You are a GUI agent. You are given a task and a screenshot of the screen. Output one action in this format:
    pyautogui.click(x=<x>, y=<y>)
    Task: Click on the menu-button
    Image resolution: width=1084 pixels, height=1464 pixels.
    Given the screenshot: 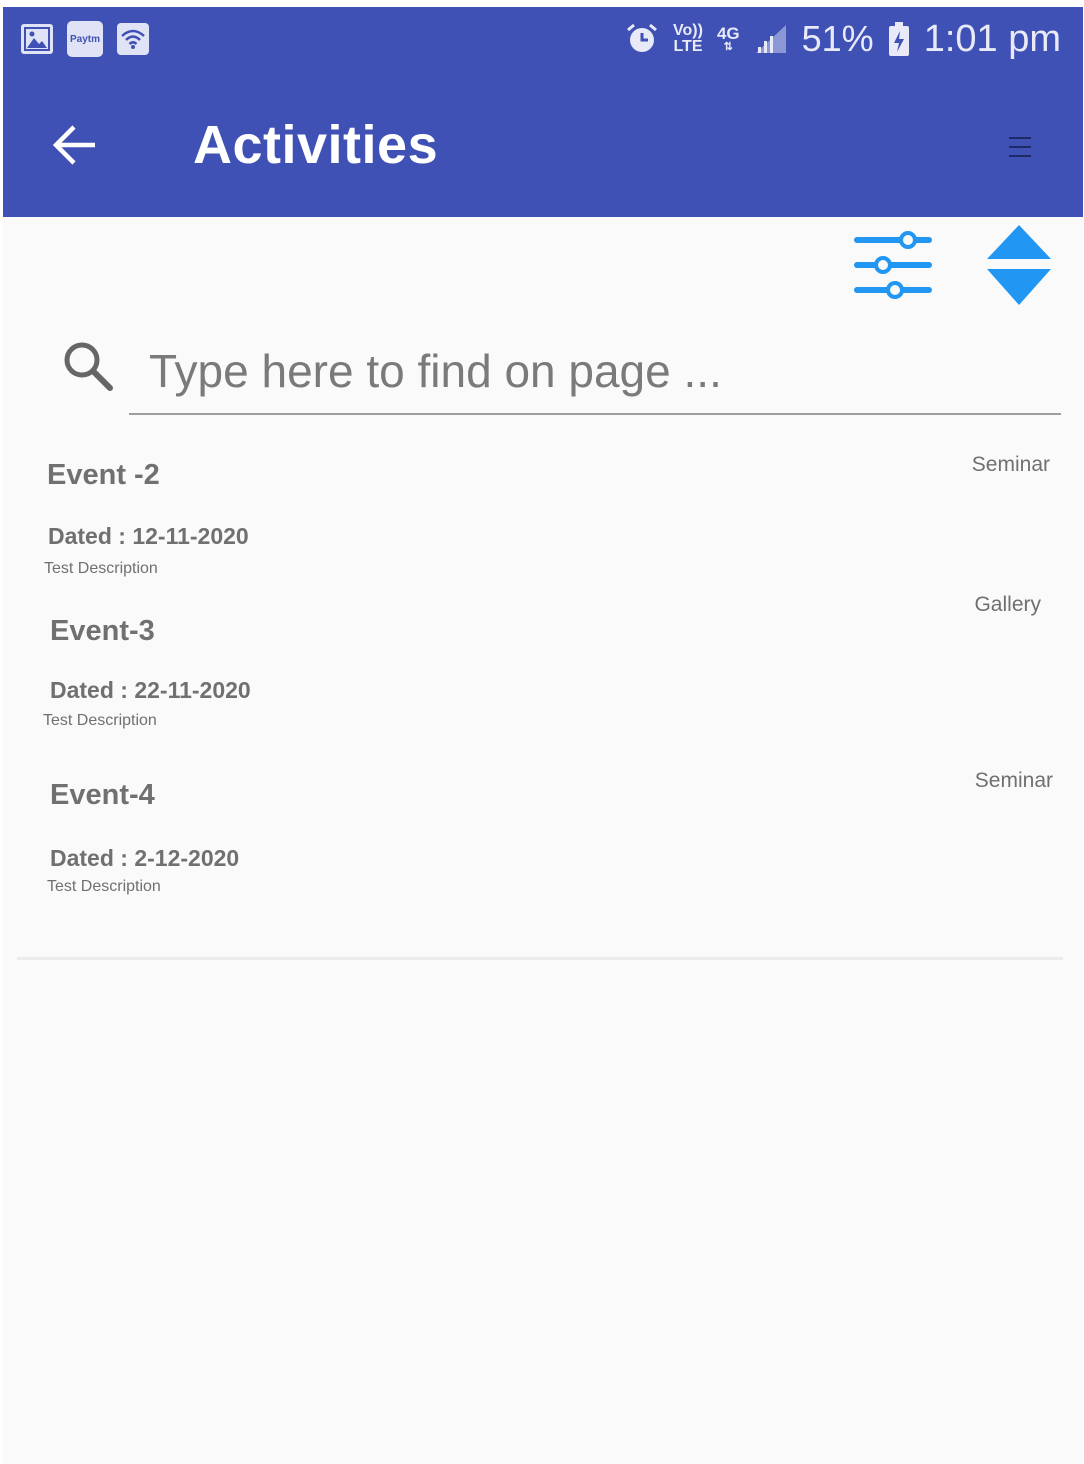 What is the action you would take?
    pyautogui.click(x=1020, y=147)
    